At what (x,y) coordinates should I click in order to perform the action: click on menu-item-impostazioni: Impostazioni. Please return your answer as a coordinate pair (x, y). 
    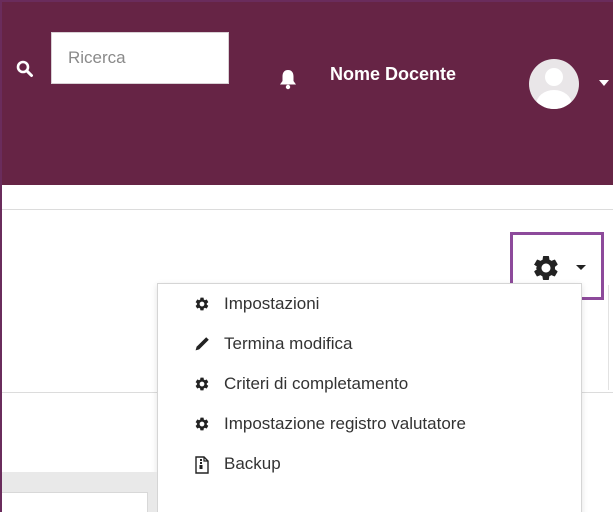
    Looking at the image, I should click on (369, 304).